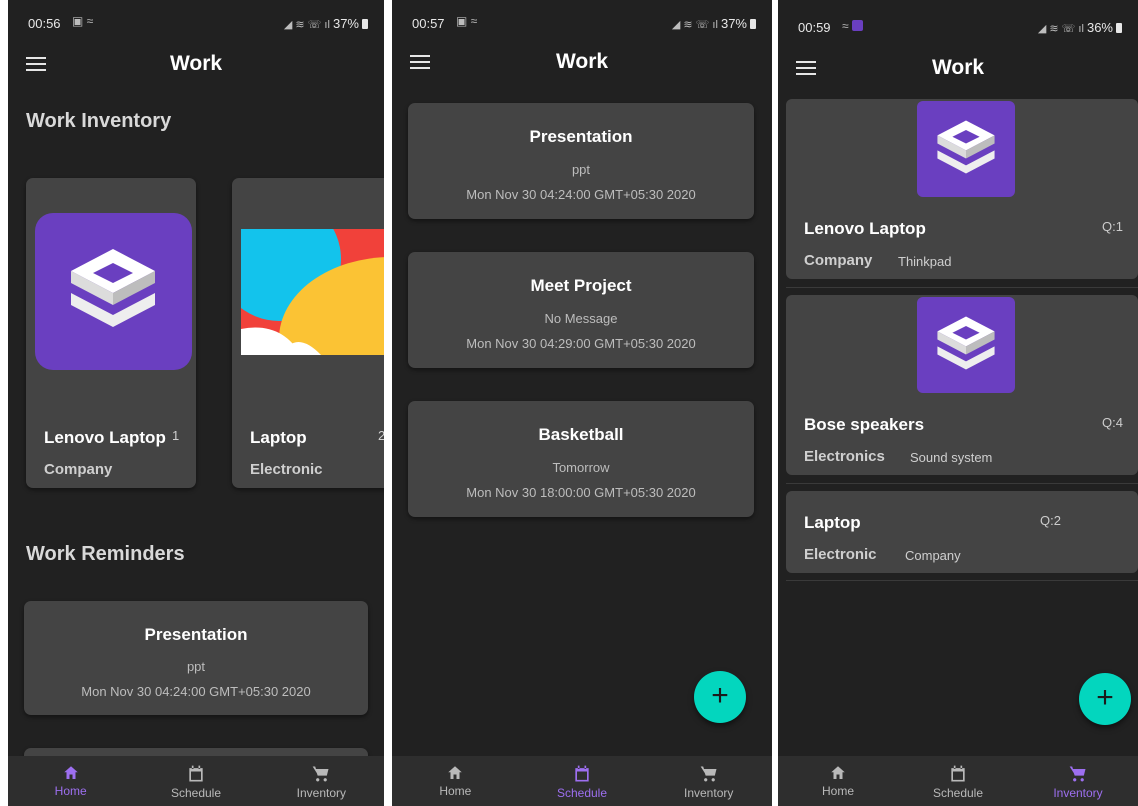 This screenshot has width=1138, height=806. I want to click on inventory-card: Laptop 2 Electronic, so click(308, 333).